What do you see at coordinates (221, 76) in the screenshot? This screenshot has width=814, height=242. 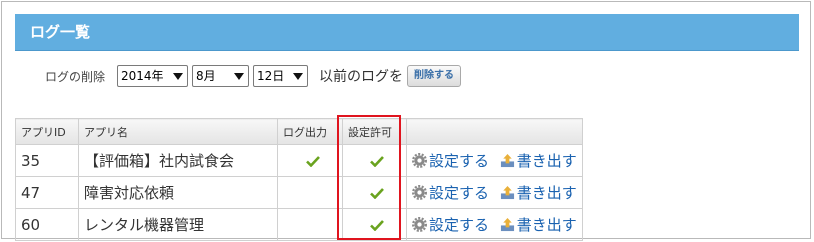 I see `month-select: 8月` at bounding box center [221, 76].